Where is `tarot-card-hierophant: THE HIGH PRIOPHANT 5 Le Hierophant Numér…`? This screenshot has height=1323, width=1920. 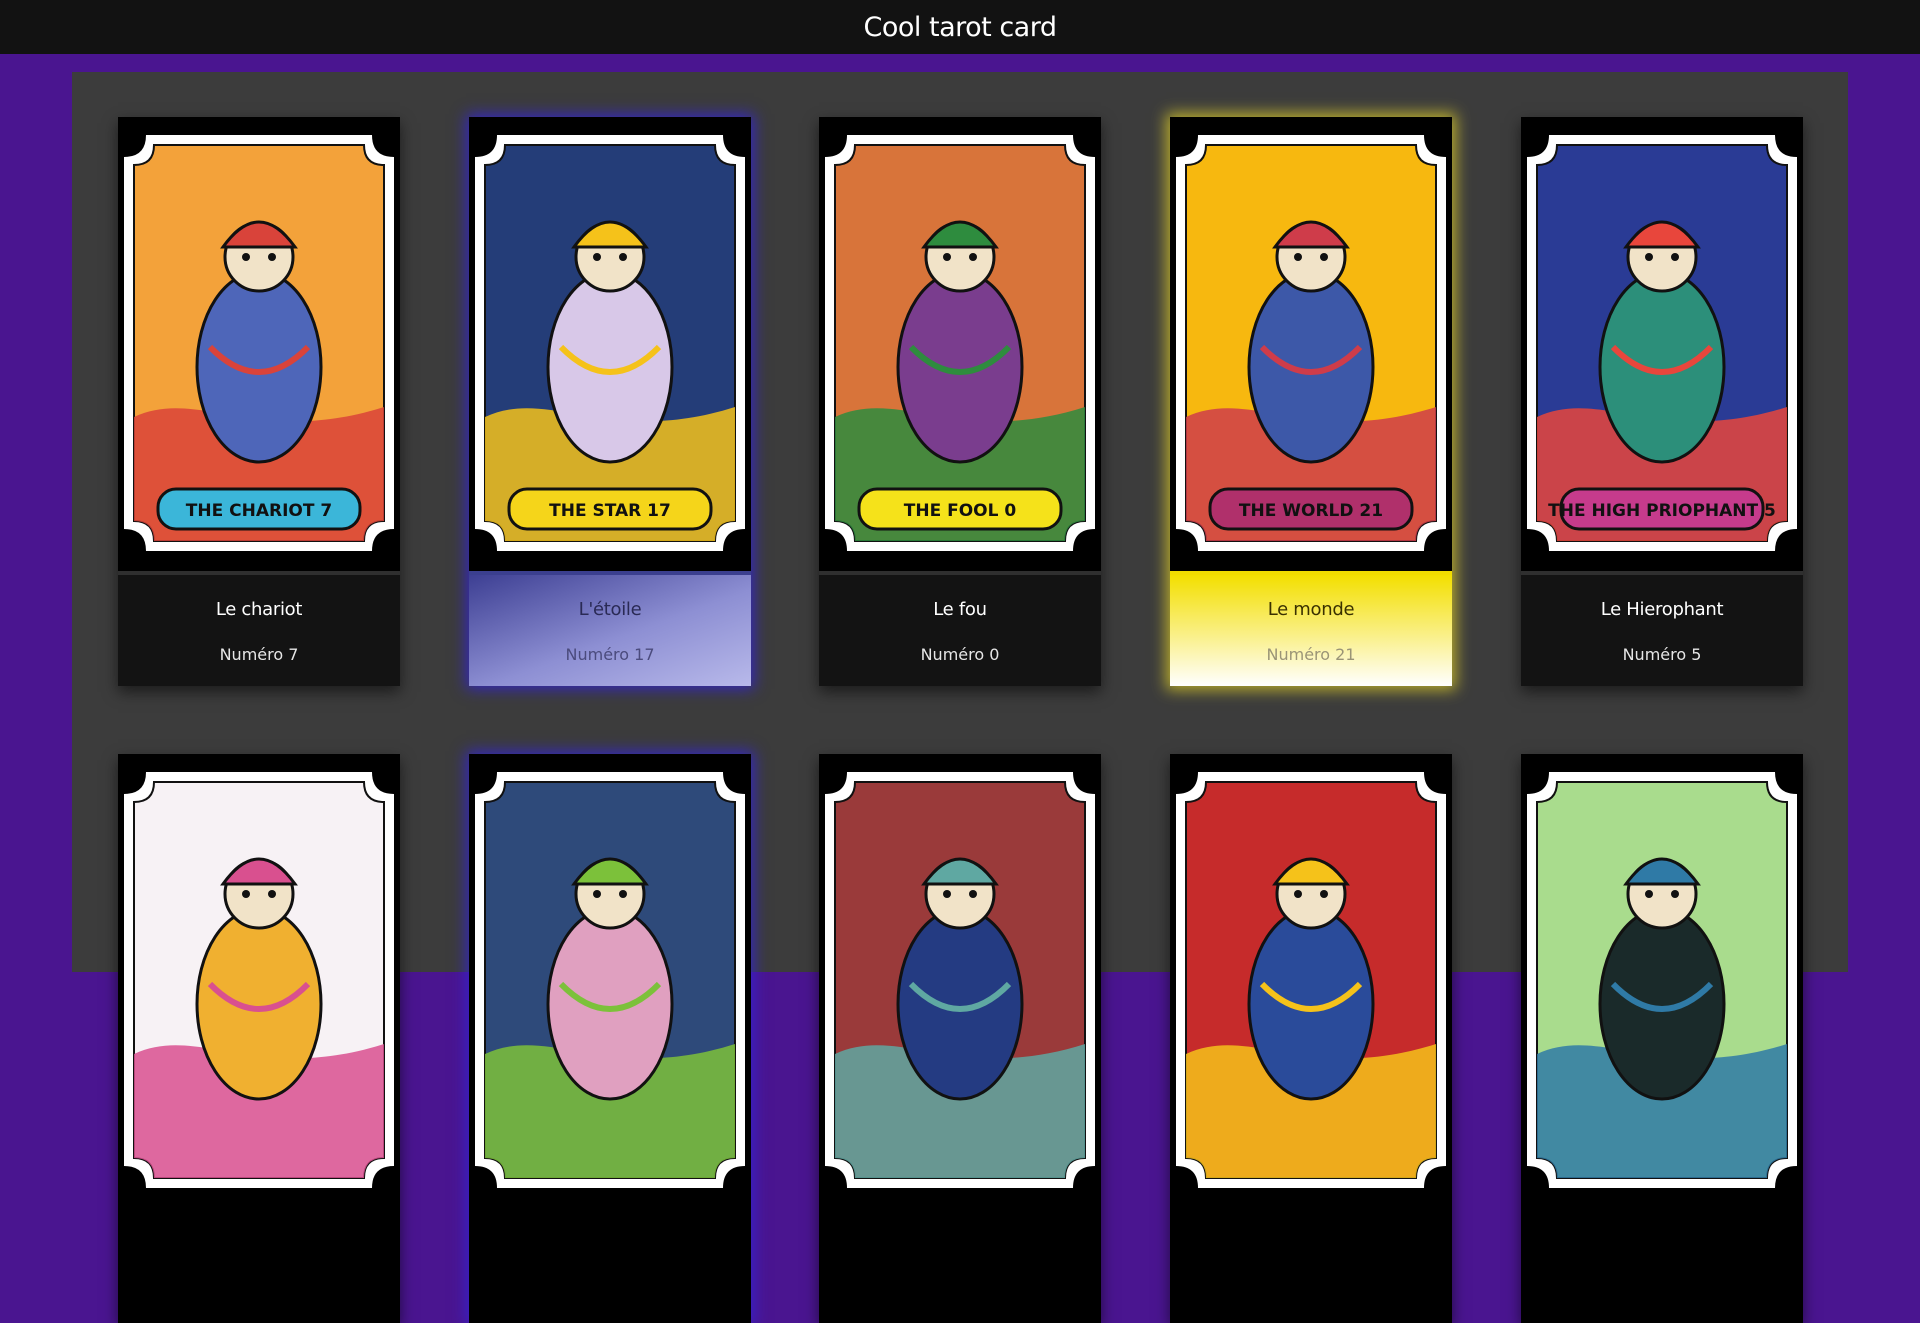
tarot-card-hierophant: THE HIGH PRIOPHANT 5 Le Hierophant Numér… is located at coordinates (1662, 401).